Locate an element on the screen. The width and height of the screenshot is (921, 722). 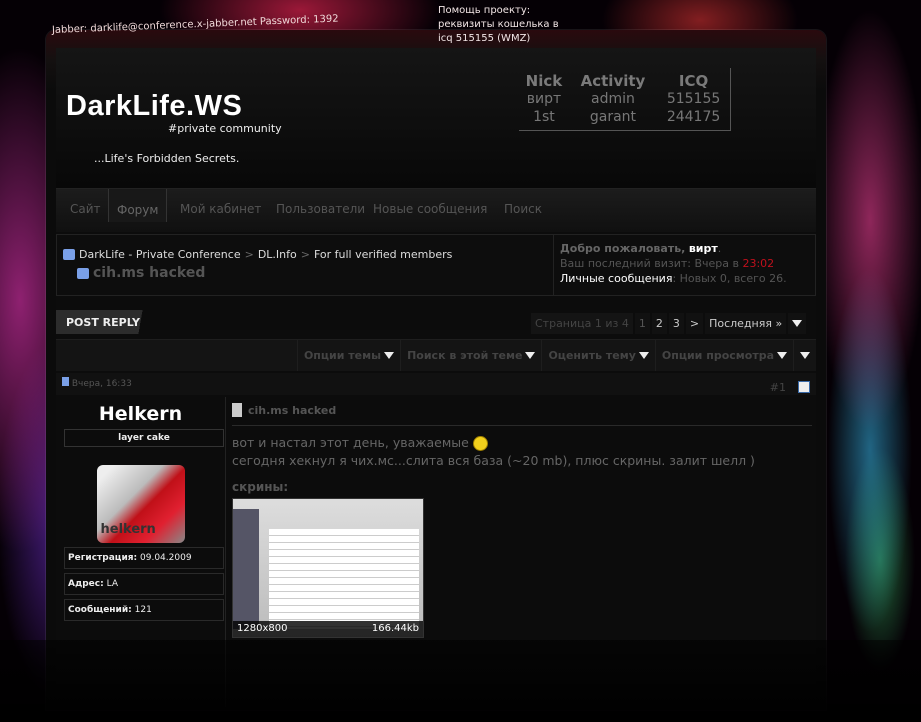
breadcrumb-link: DL.Info is located at coordinates (277, 254).